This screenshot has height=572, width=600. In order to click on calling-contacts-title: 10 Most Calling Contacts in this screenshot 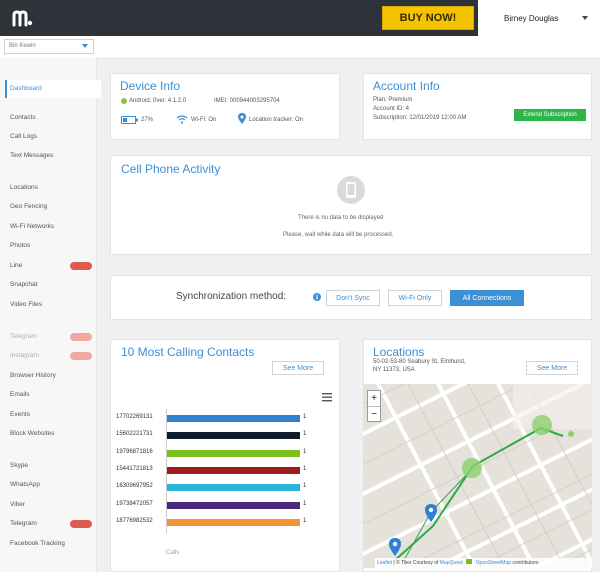, I will do `click(188, 352)`.